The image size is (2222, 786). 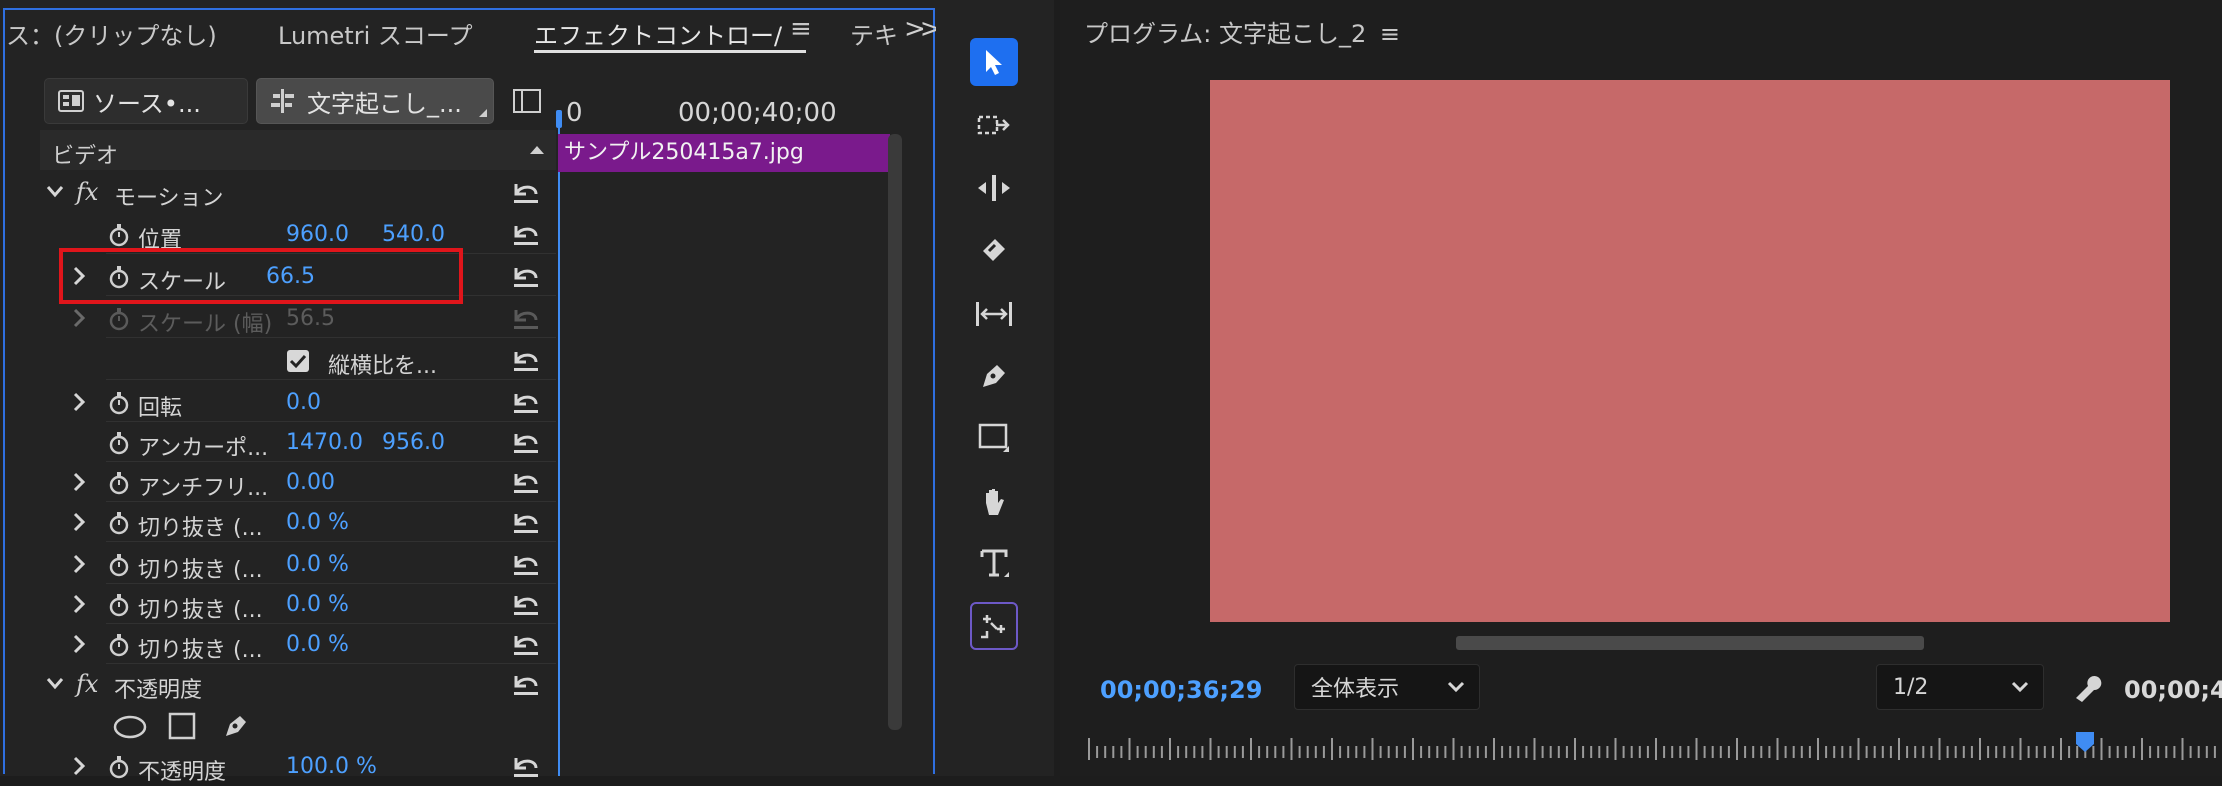 I want to click on tab-lumetri-scopes: Lumetri スコープ, so click(x=375, y=33).